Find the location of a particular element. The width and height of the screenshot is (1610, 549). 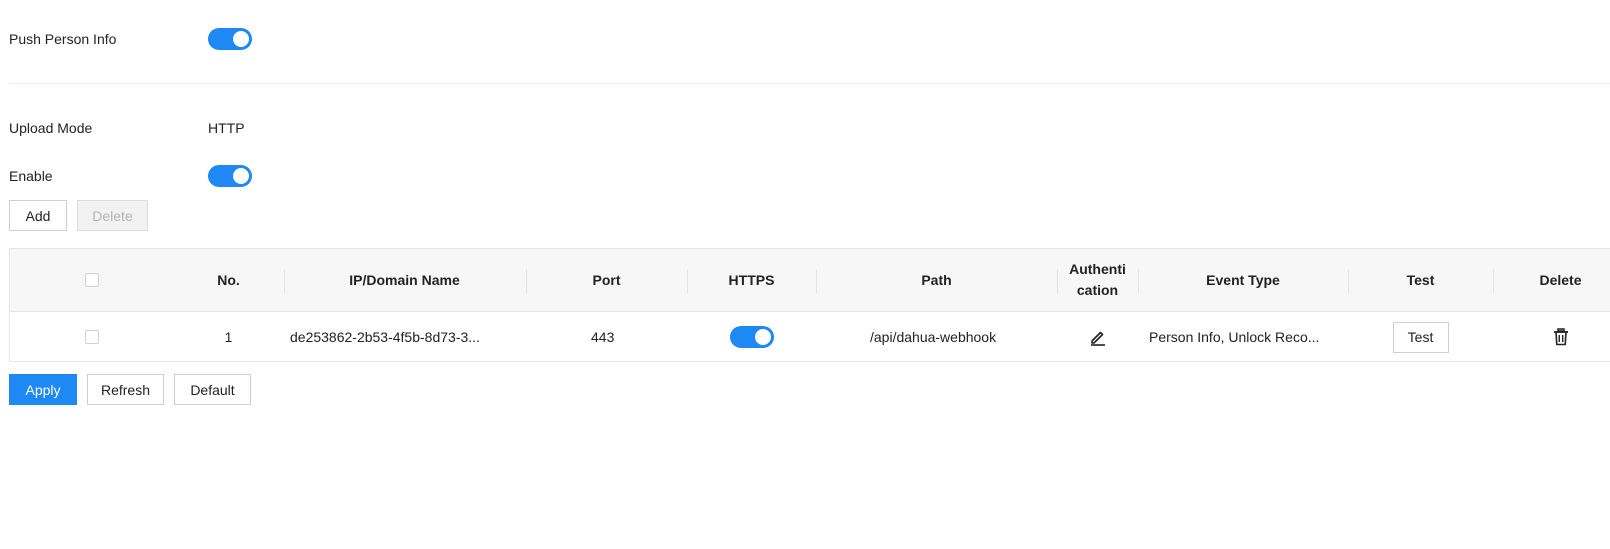

refresh-button: Refresh is located at coordinates (125, 389).